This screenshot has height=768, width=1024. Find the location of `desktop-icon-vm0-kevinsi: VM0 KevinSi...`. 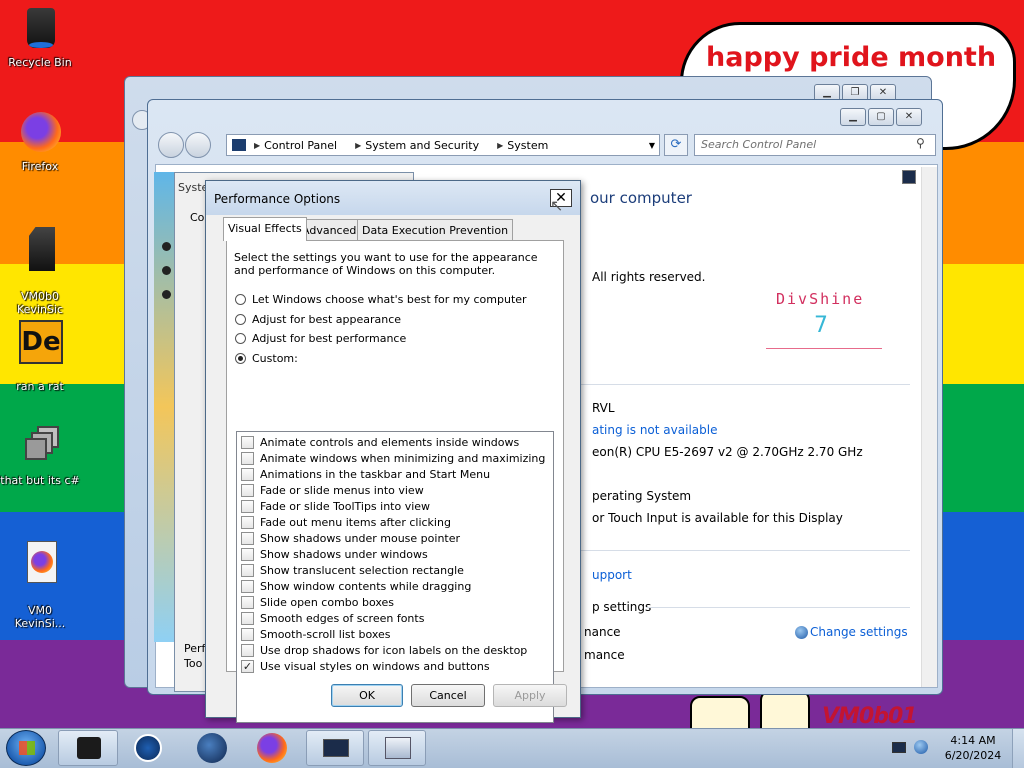

desktop-icon-vm0-kevinsi: VM0 KevinSi... is located at coordinates (40, 585).